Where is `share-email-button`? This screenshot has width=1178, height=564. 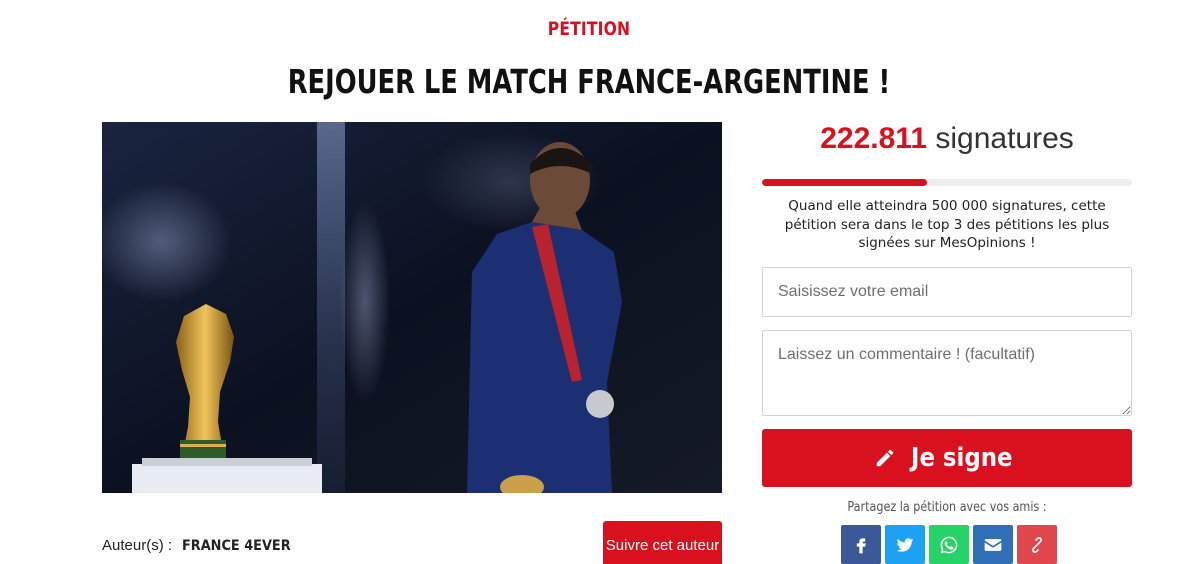 share-email-button is located at coordinates (993, 544).